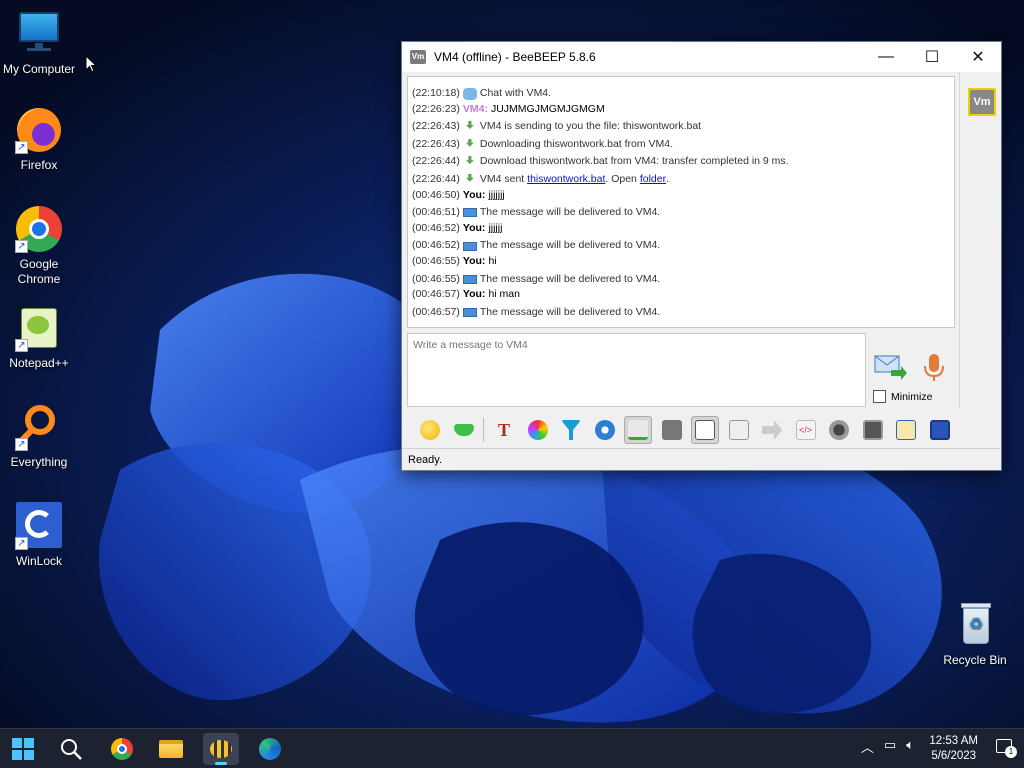 This screenshot has width=1024, height=768. Describe the element at coordinates (890, 746) in the screenshot. I see `network-icon: ▭` at that location.